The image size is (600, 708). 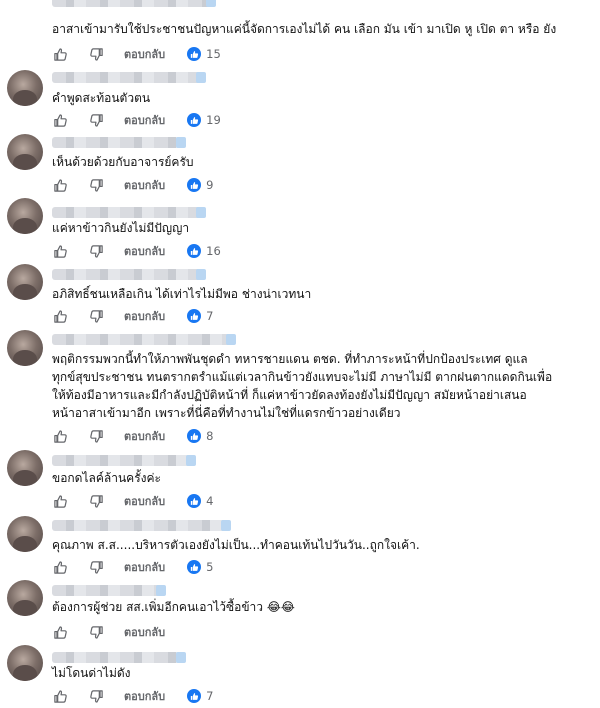 I want to click on reaction-summary: 4, so click(x=200, y=501).